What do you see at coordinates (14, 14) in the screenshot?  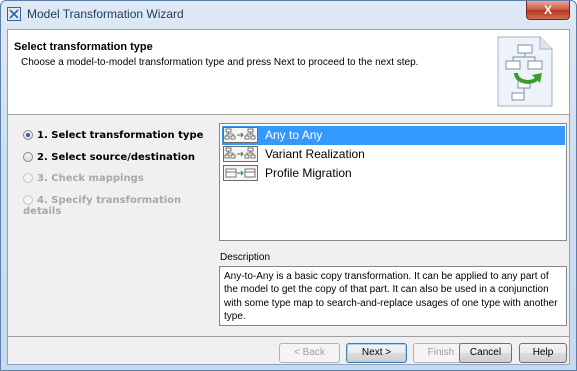 I see `app-icon` at bounding box center [14, 14].